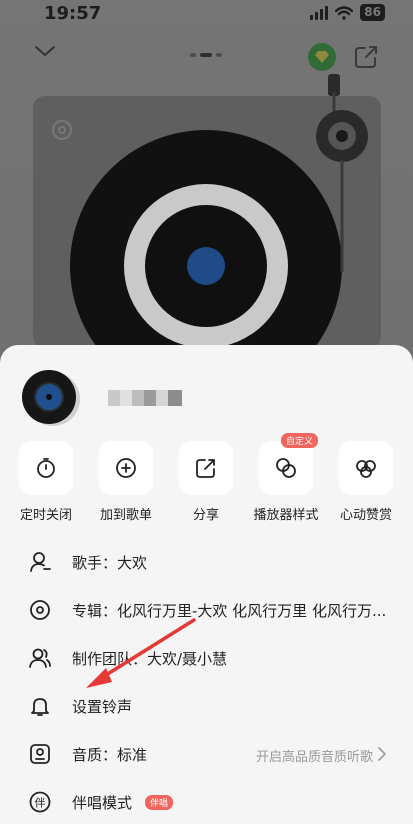 This screenshot has height=824, width=413. I want to click on page-indicator, so click(206, 55).